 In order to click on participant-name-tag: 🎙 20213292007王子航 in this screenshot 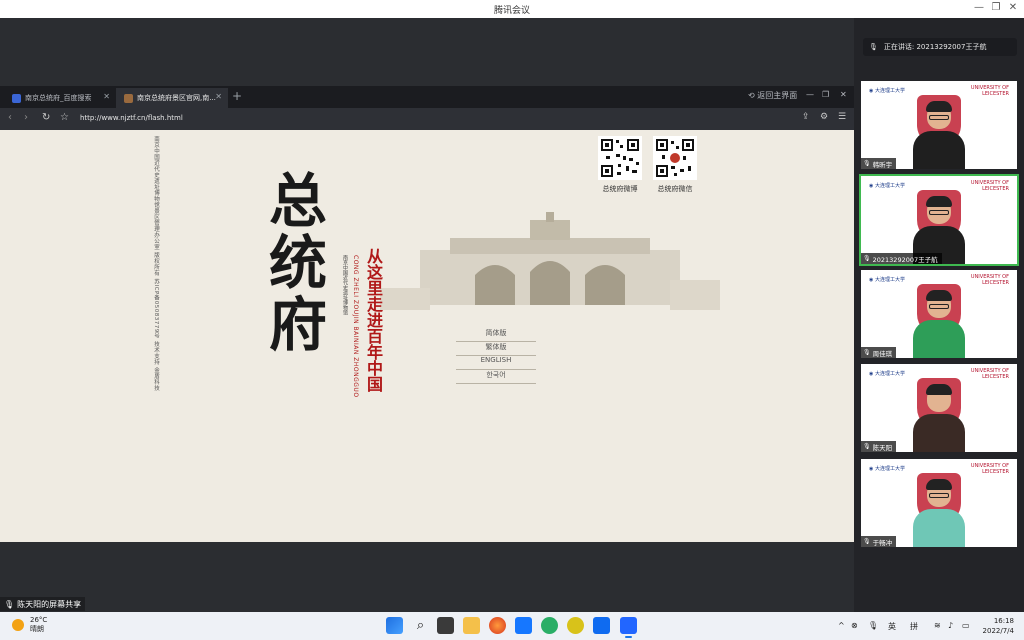, I will do `click(901, 258)`.